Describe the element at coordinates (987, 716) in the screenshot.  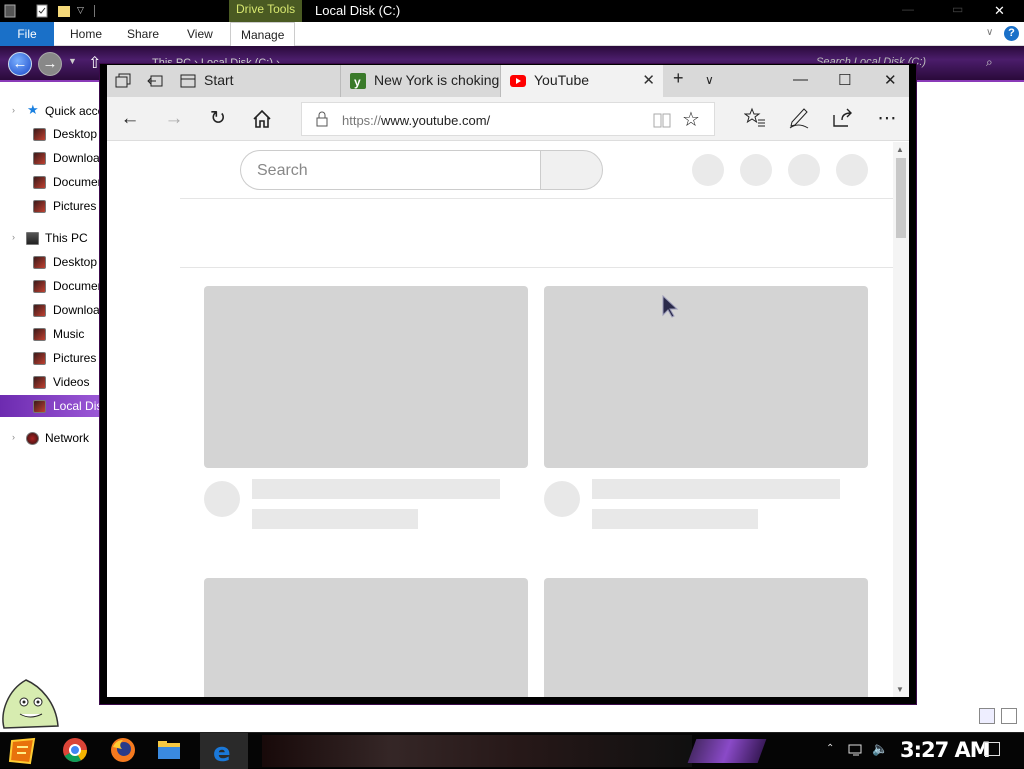
I see `details-view-icon` at that location.